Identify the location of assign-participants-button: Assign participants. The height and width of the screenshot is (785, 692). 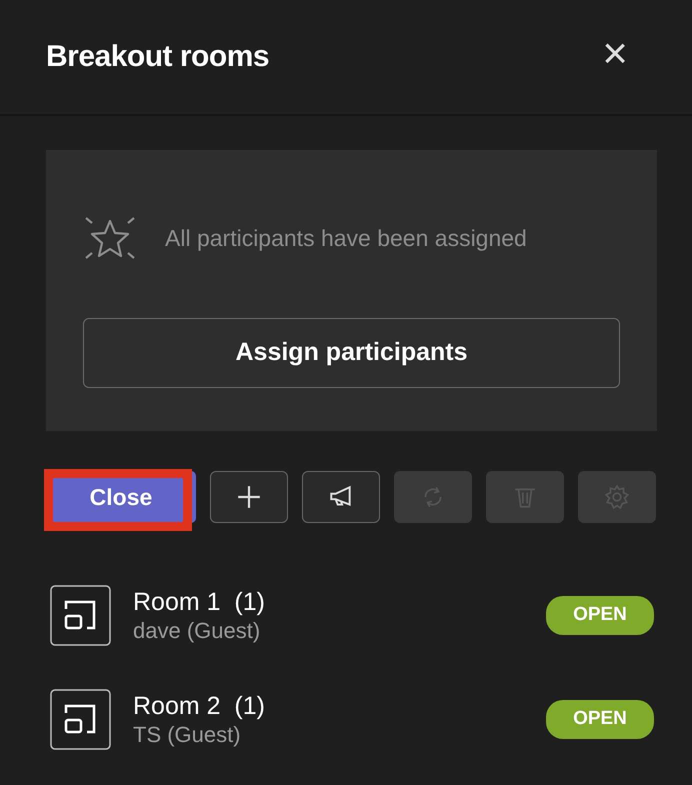
(351, 353).